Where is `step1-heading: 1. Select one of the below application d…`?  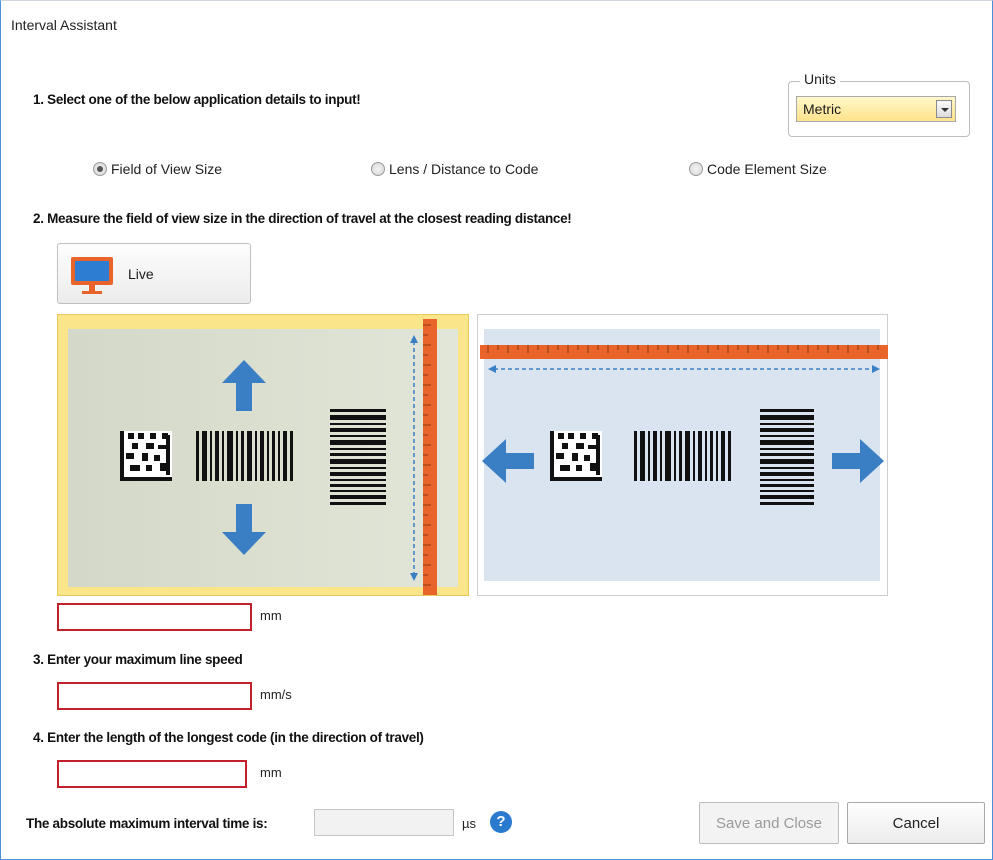
step1-heading: 1. Select one of the below application d… is located at coordinates (197, 99).